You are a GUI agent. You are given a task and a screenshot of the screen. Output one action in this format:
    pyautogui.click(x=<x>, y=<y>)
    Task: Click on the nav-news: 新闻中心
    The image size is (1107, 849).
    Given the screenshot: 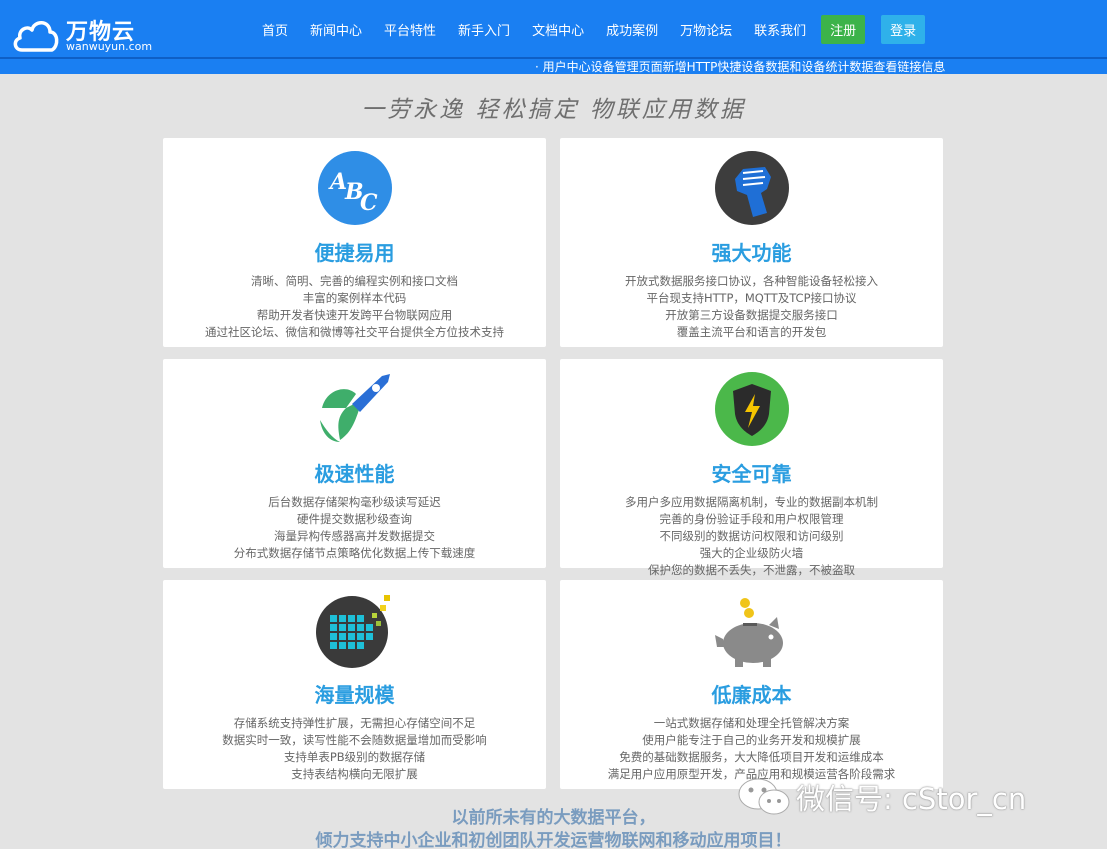 What is the action you would take?
    pyautogui.click(x=336, y=29)
    